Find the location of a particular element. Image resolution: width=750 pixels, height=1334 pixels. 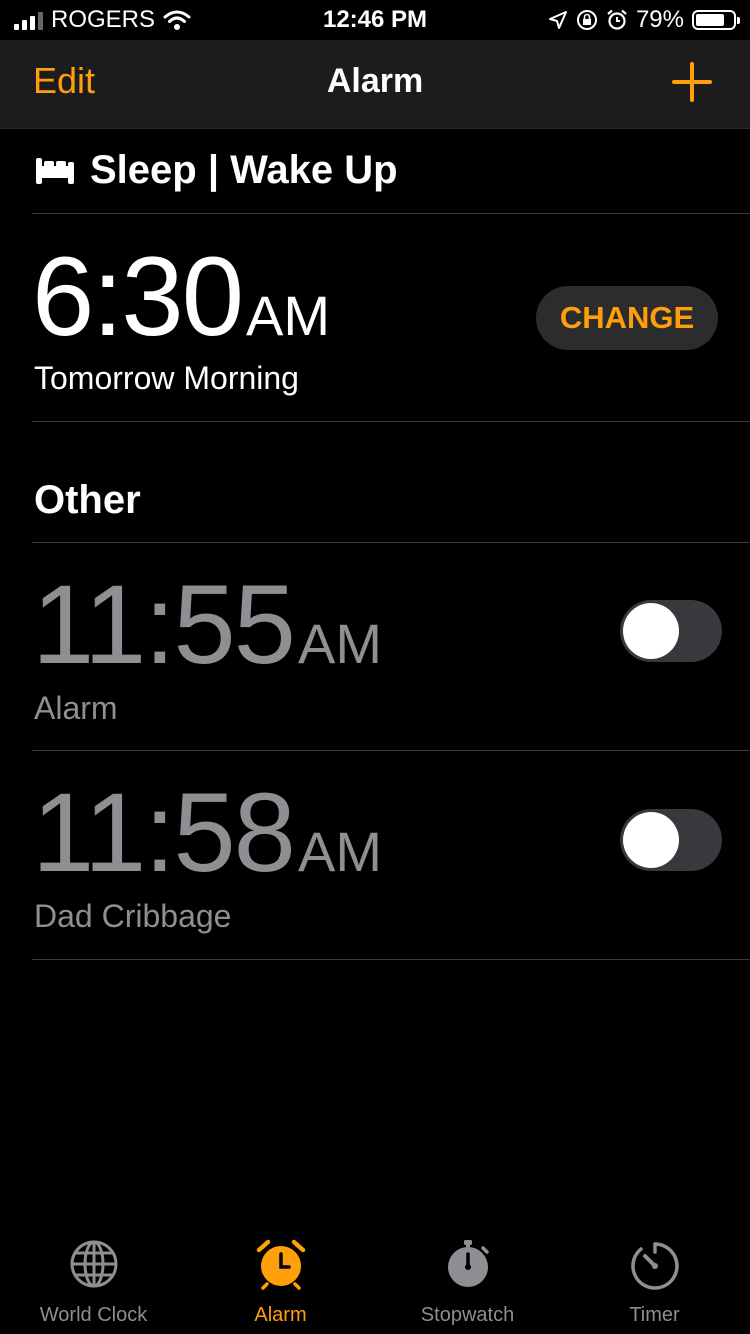

change-button: CHANGE is located at coordinates (627, 318).